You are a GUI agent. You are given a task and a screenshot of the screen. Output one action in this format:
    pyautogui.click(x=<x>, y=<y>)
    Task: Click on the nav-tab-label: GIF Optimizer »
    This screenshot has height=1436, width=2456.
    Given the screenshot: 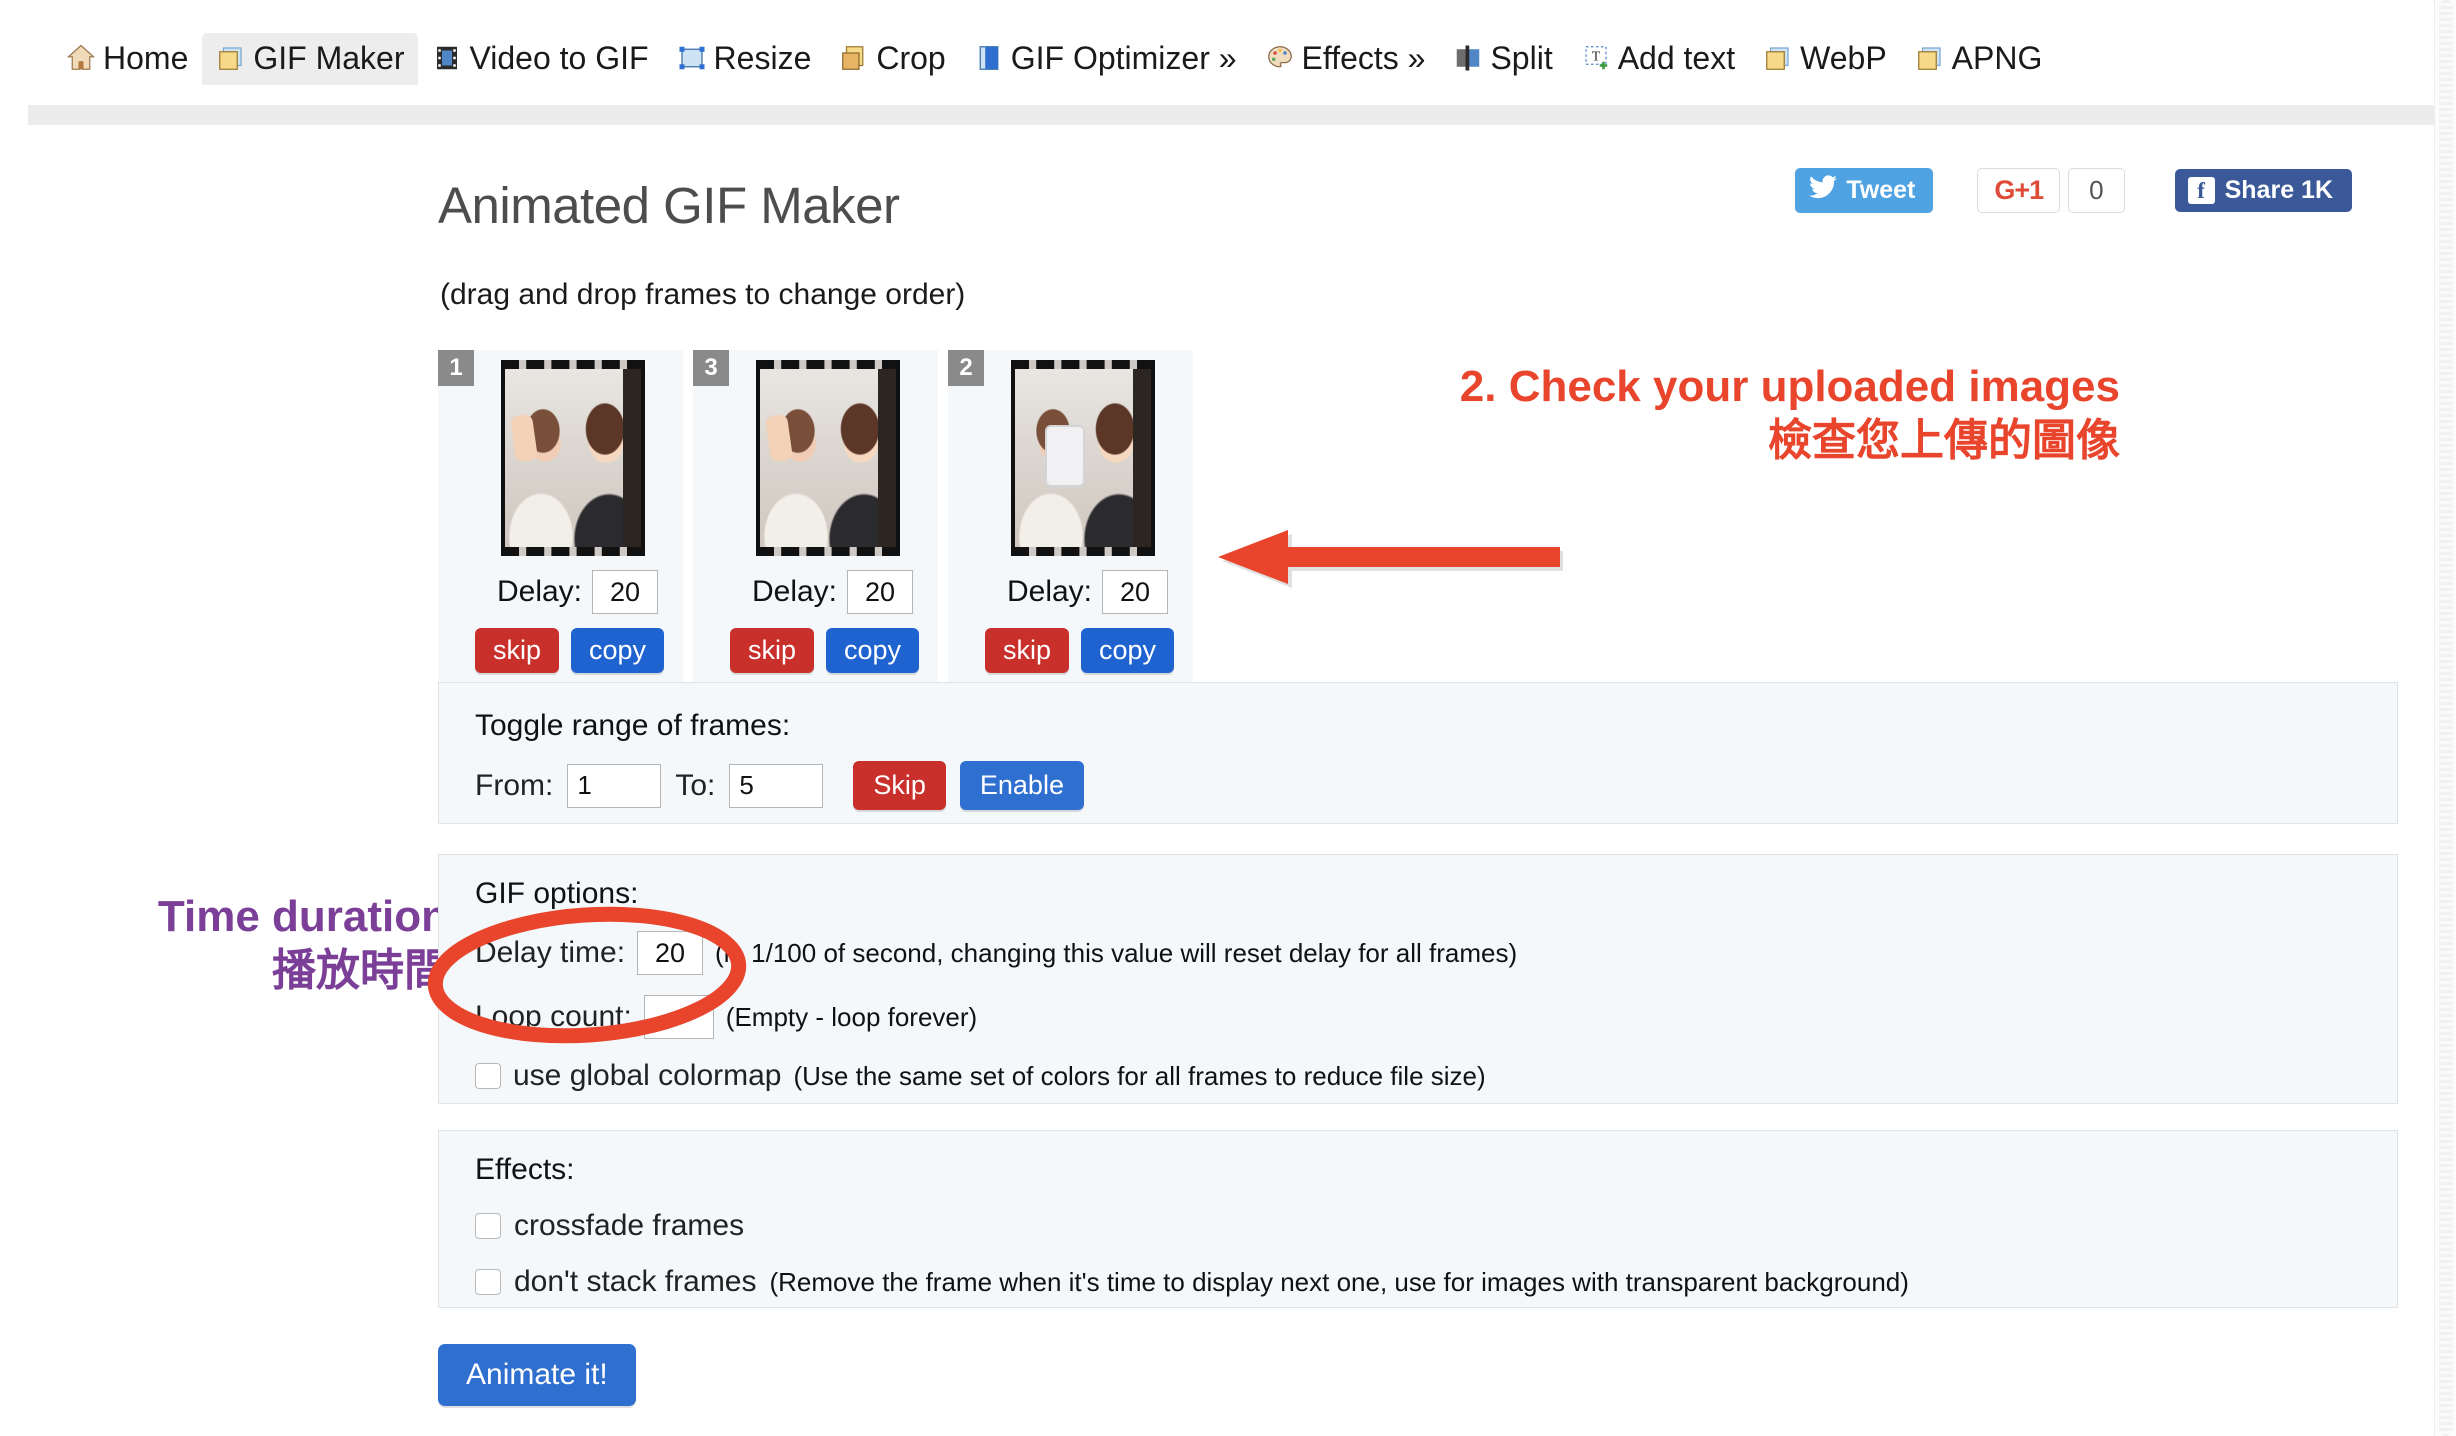 What is the action you would take?
    pyautogui.click(x=1123, y=58)
    